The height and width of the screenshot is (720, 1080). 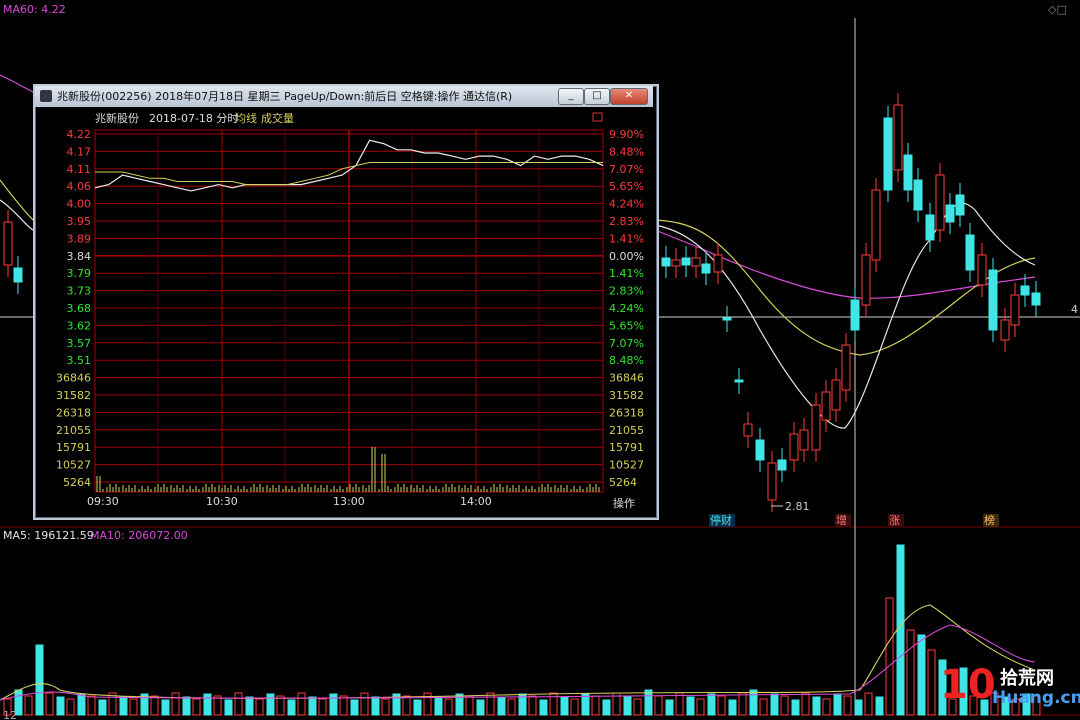 I want to click on price-tick: 4.22, so click(x=79, y=134).